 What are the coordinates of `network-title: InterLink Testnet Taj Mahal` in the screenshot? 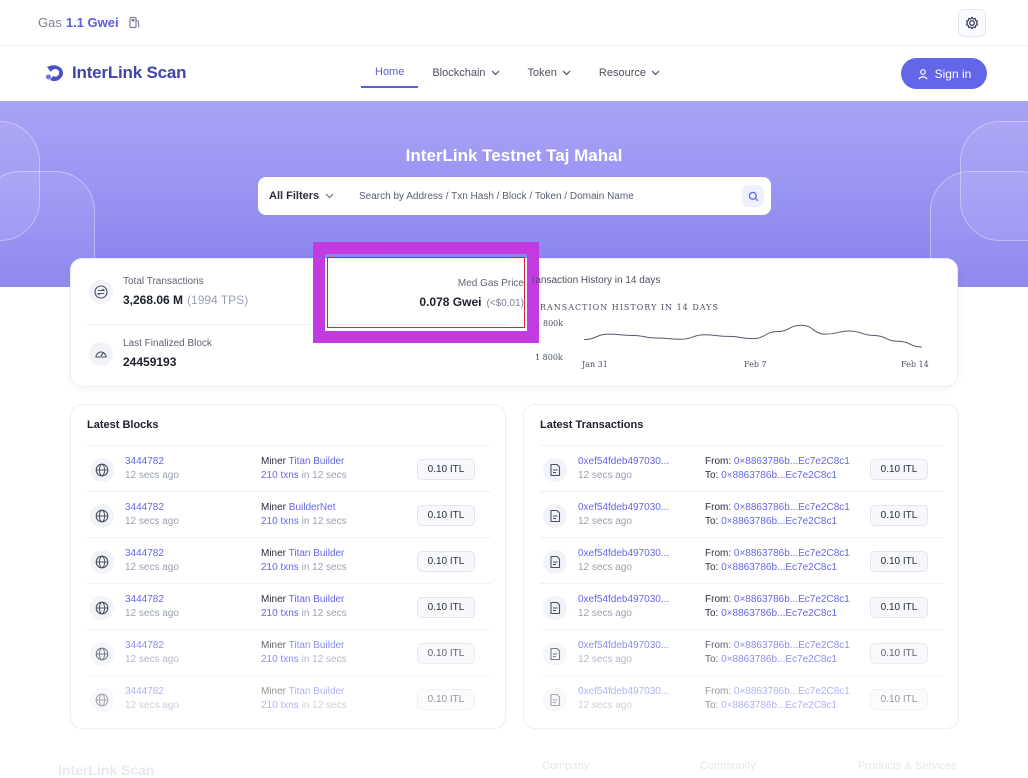 It's located at (514, 156).